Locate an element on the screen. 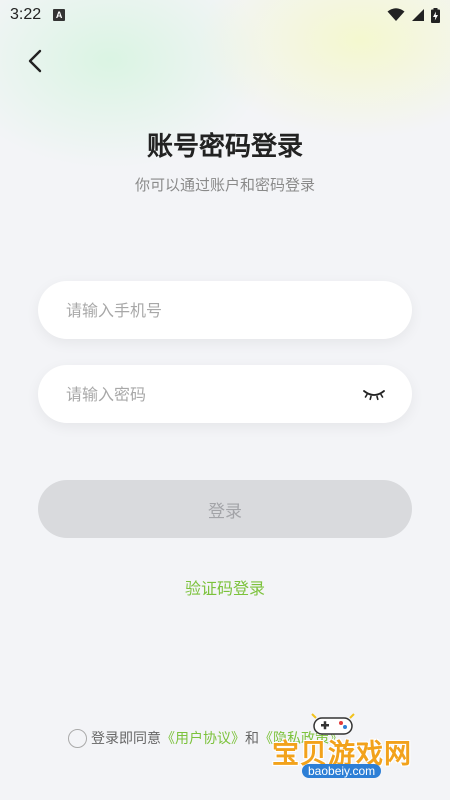  phone-input is located at coordinates (225, 310).